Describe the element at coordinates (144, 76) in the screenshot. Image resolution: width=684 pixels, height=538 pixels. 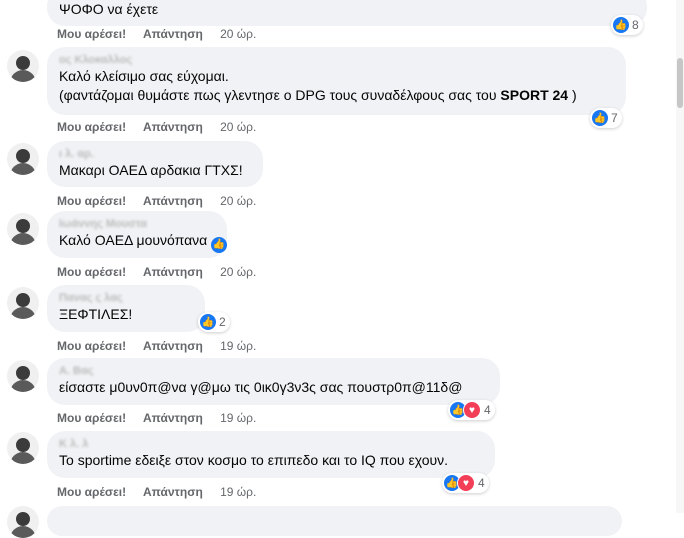
I see `comment-text-line-1: Καλό κλείσιμο σας εύχομαι.` at that location.